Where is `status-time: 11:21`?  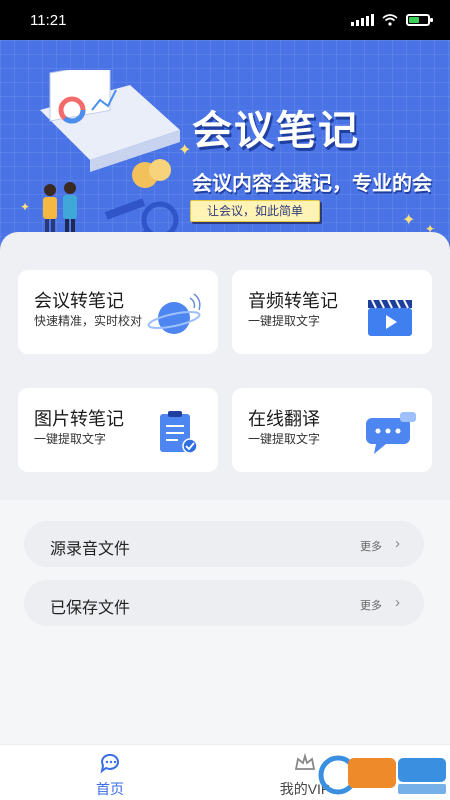 status-time: 11:21 is located at coordinates (48, 20).